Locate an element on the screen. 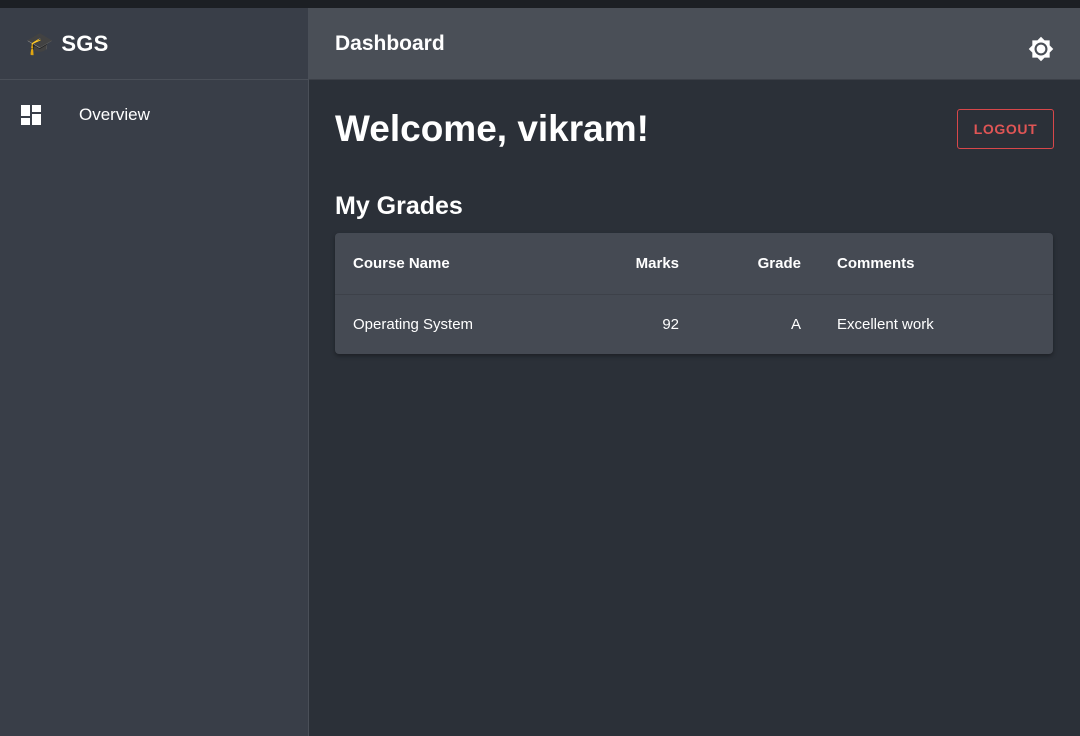  cell-marks: 92 is located at coordinates (670, 324).